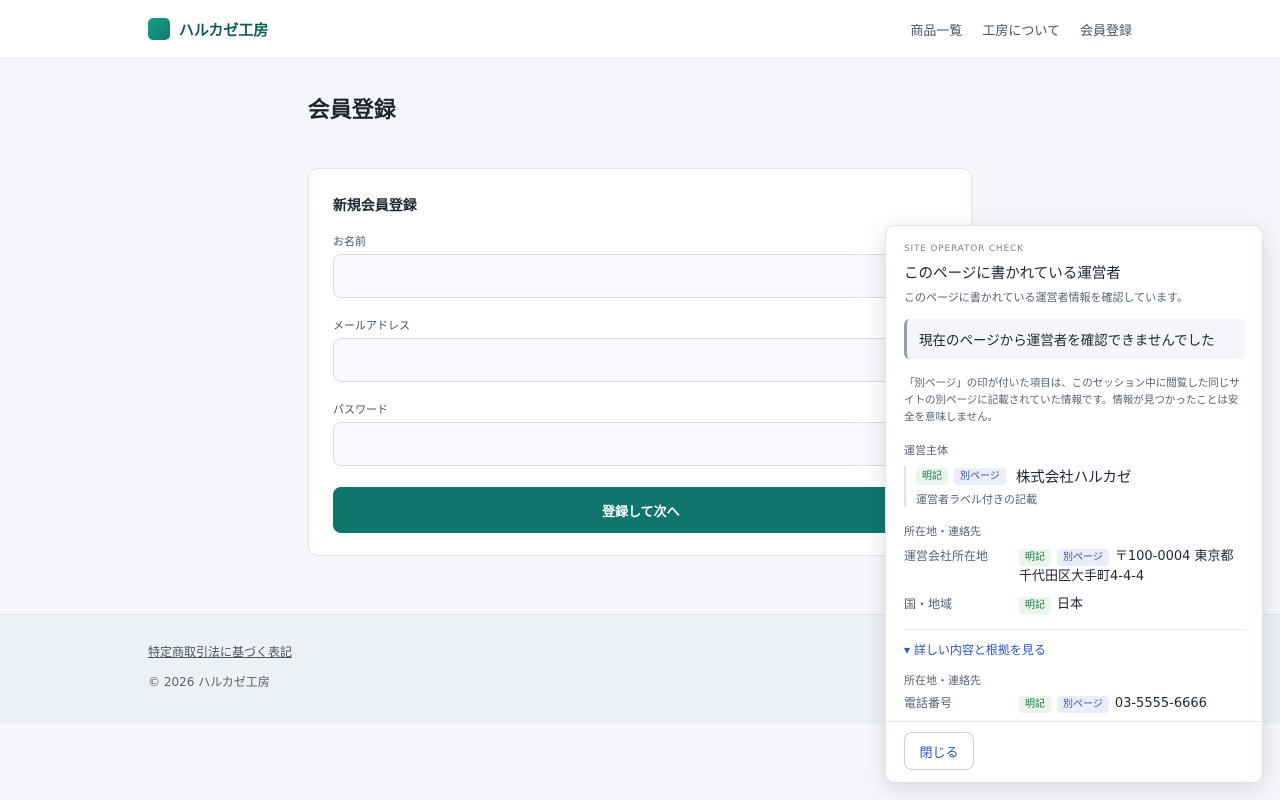 This screenshot has height=800, width=1280. What do you see at coordinates (928, 703) in the screenshot?
I see `details-key: 電話番号` at bounding box center [928, 703].